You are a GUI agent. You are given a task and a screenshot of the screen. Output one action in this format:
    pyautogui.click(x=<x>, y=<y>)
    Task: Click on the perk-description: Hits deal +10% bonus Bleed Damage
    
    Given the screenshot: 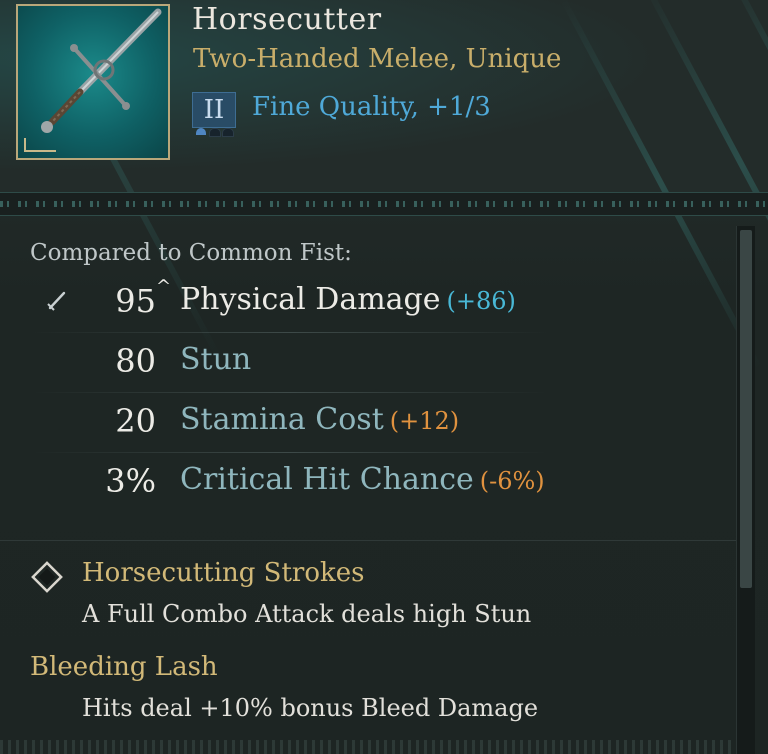 What is the action you would take?
    pyautogui.click(x=310, y=708)
    